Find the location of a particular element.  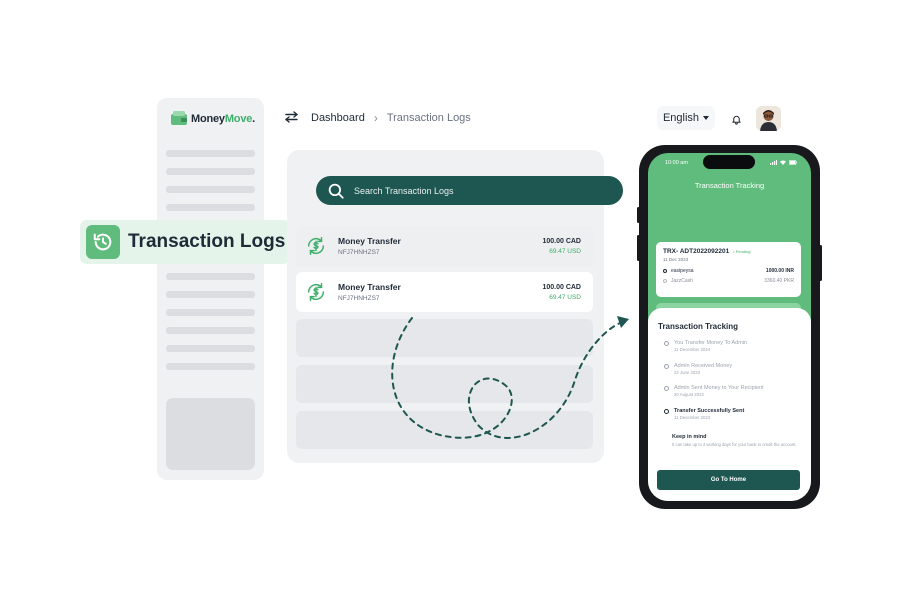

sender-amount: 1000.00 INR is located at coordinates (779, 271).